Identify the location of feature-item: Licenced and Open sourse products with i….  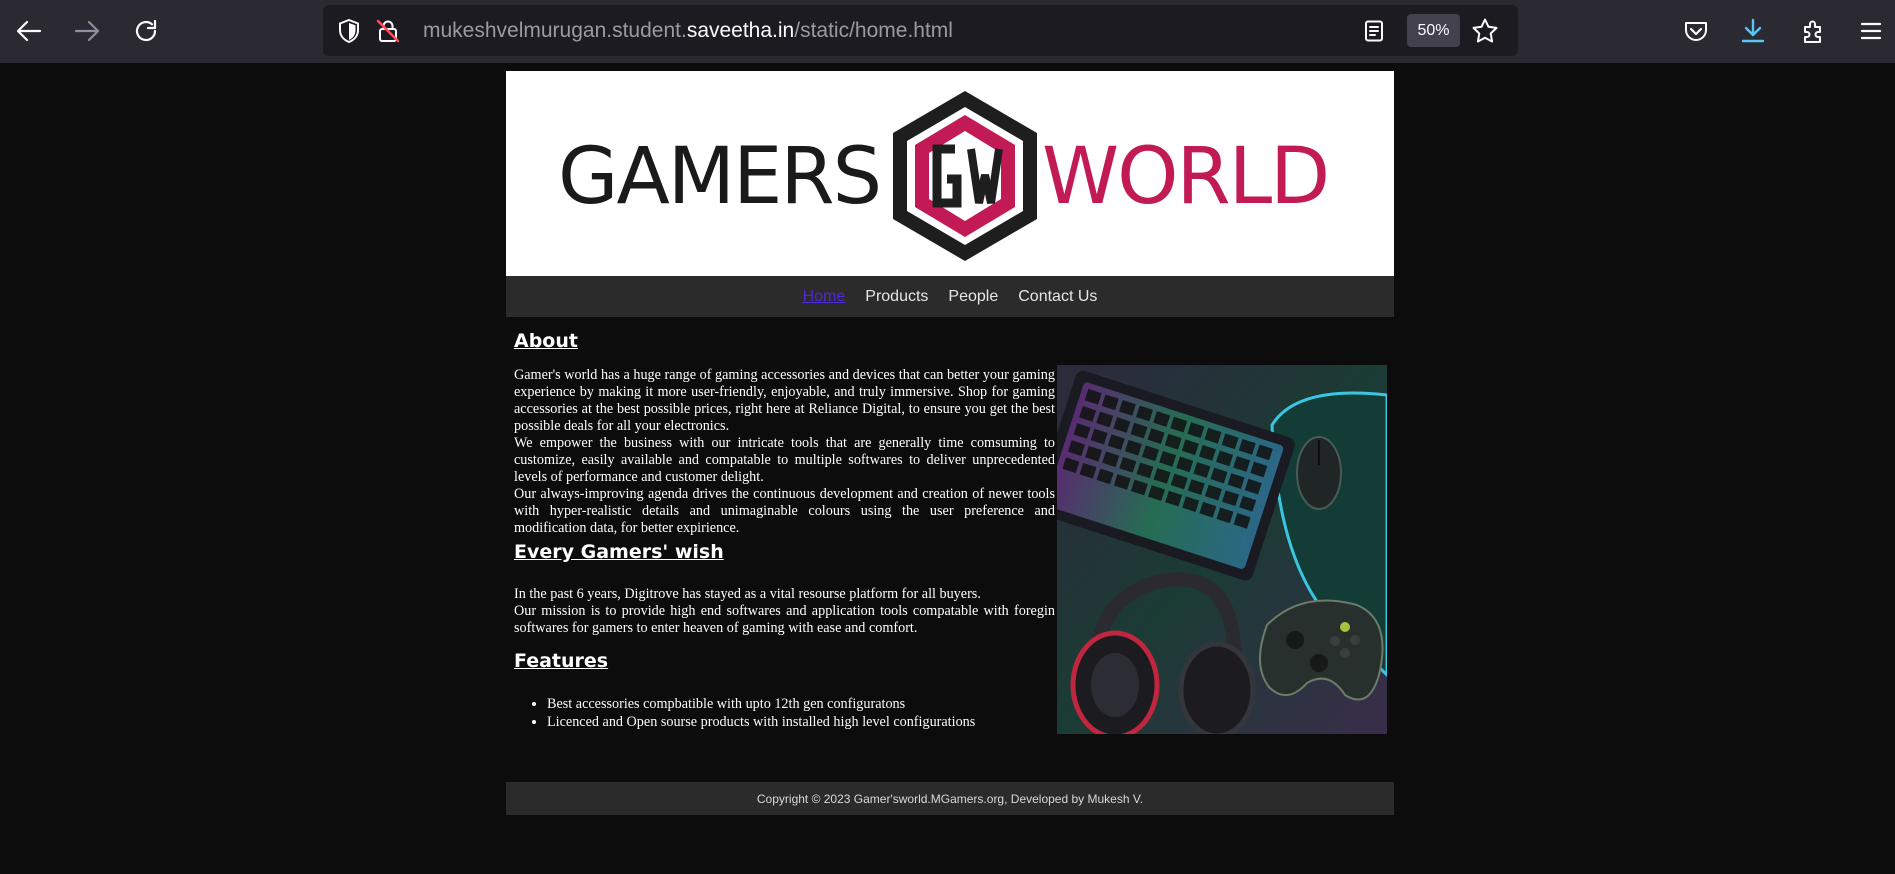
(761, 722).